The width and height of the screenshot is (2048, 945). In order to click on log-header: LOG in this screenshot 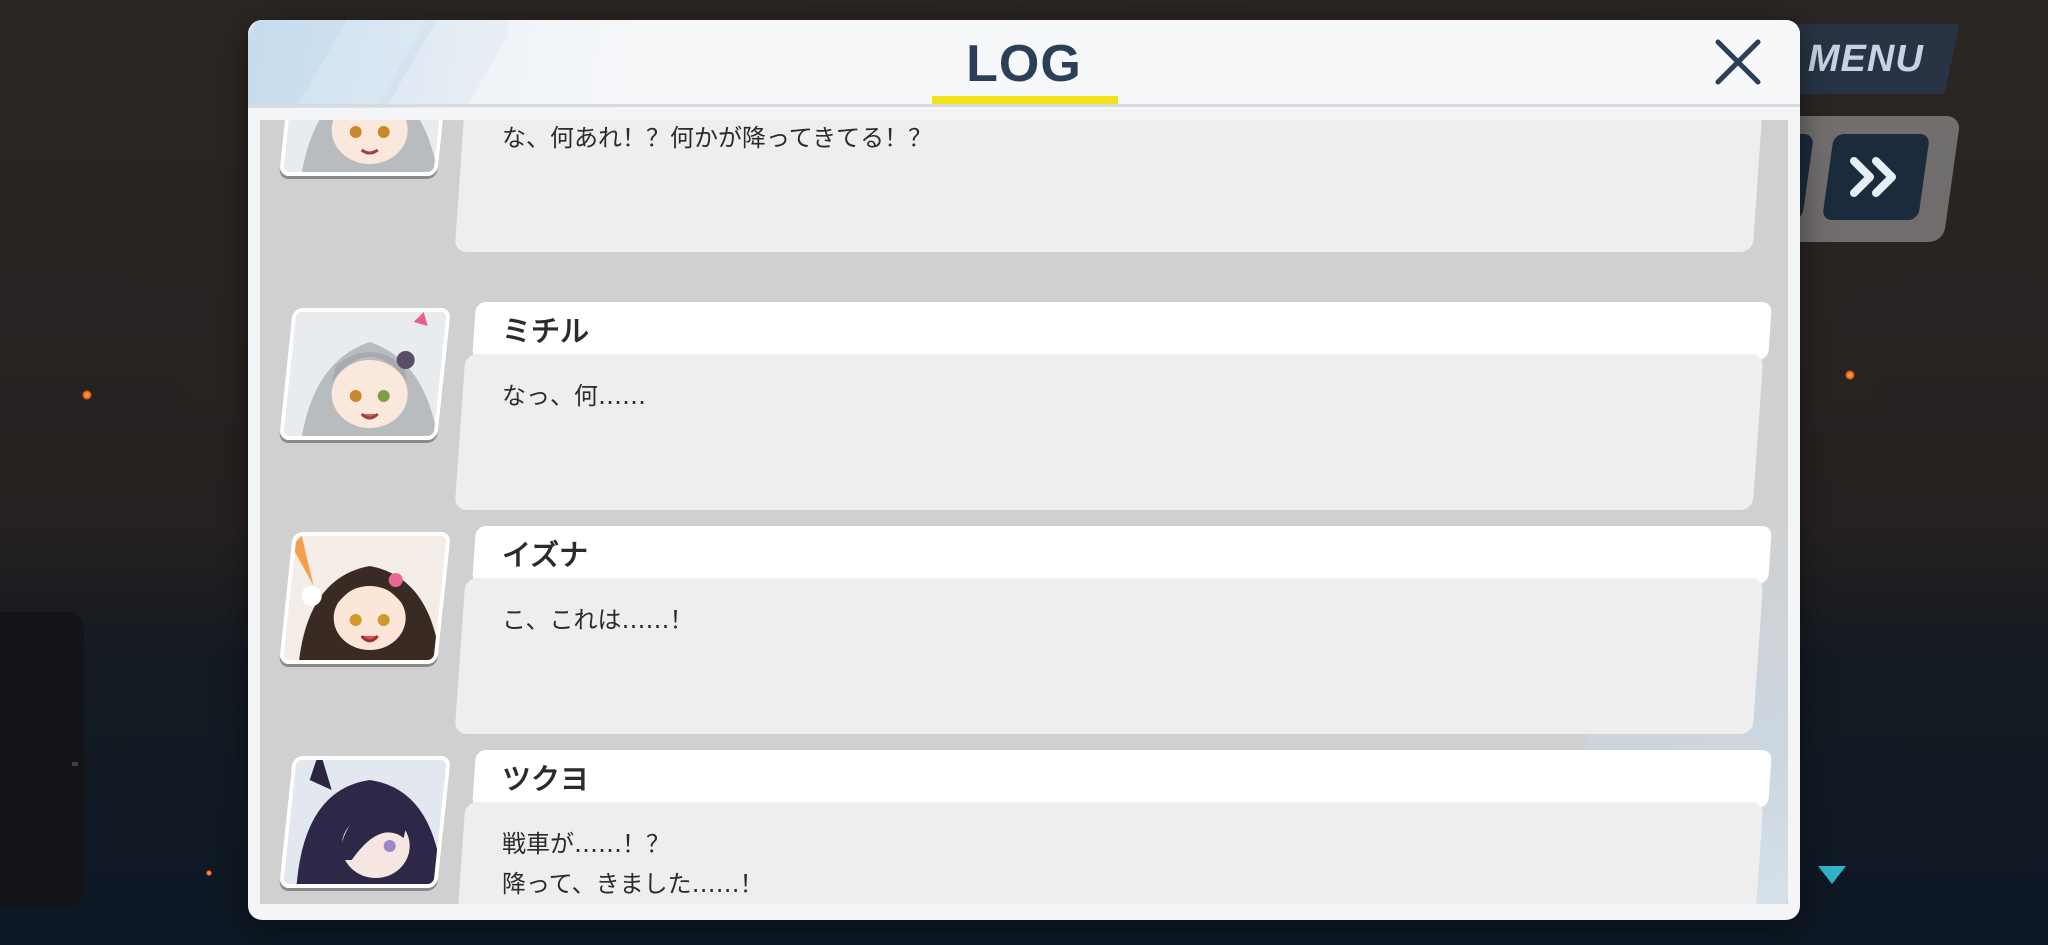, I will do `click(1024, 64)`.